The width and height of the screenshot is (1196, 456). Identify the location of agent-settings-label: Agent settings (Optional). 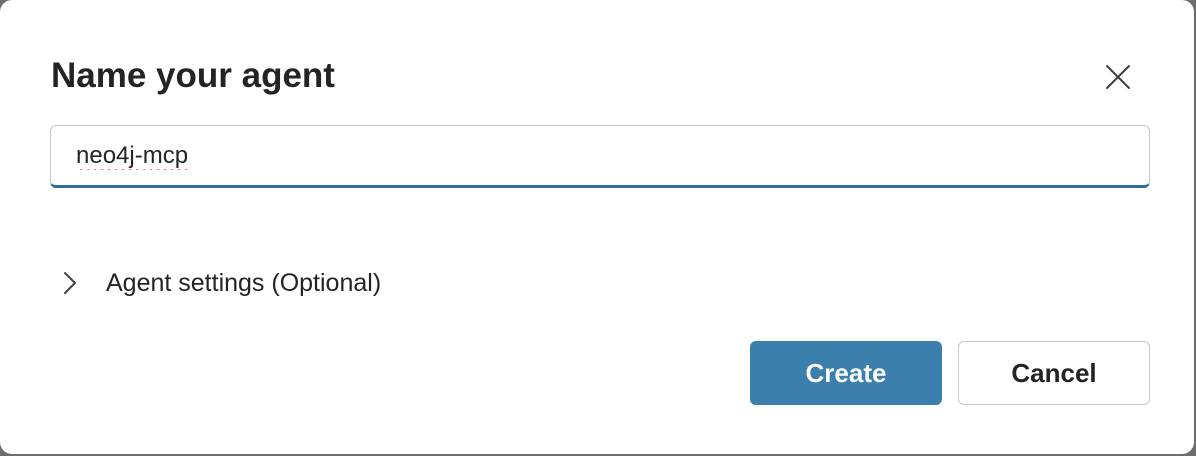
(244, 282).